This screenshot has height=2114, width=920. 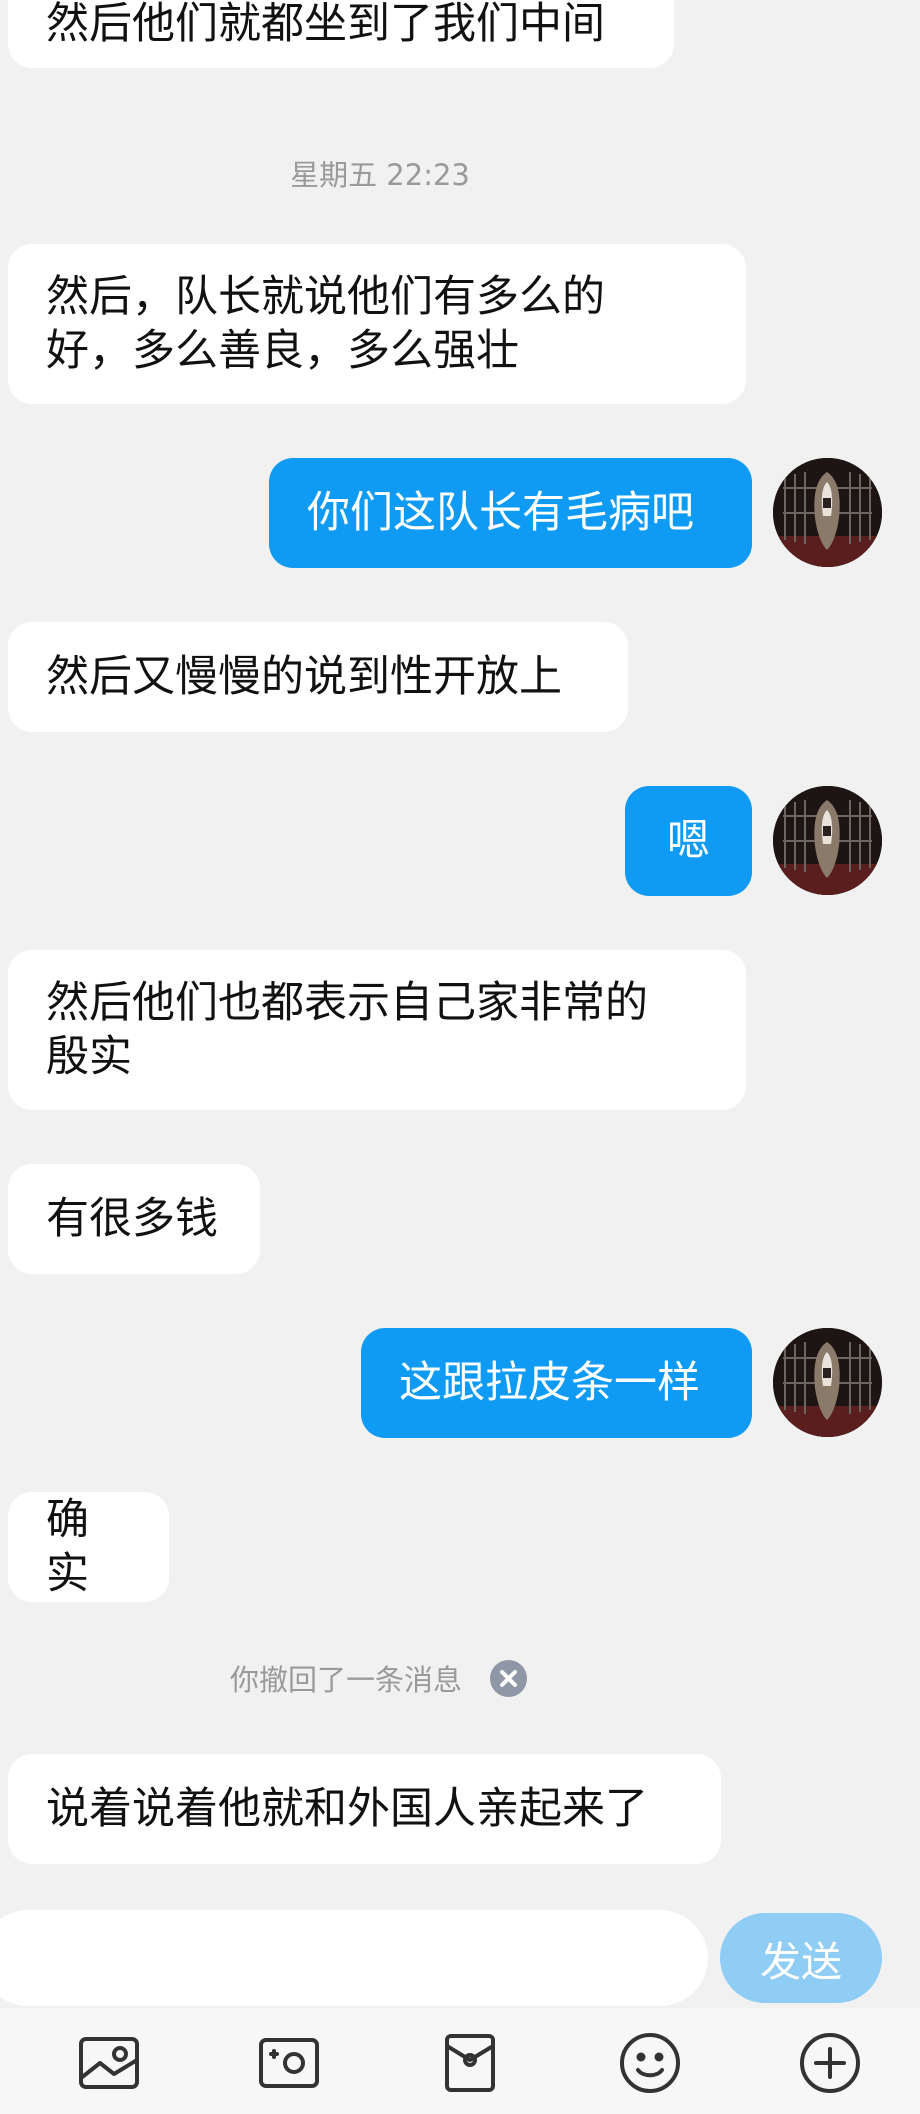 I want to click on emoji-icon, so click(x=650, y=2063).